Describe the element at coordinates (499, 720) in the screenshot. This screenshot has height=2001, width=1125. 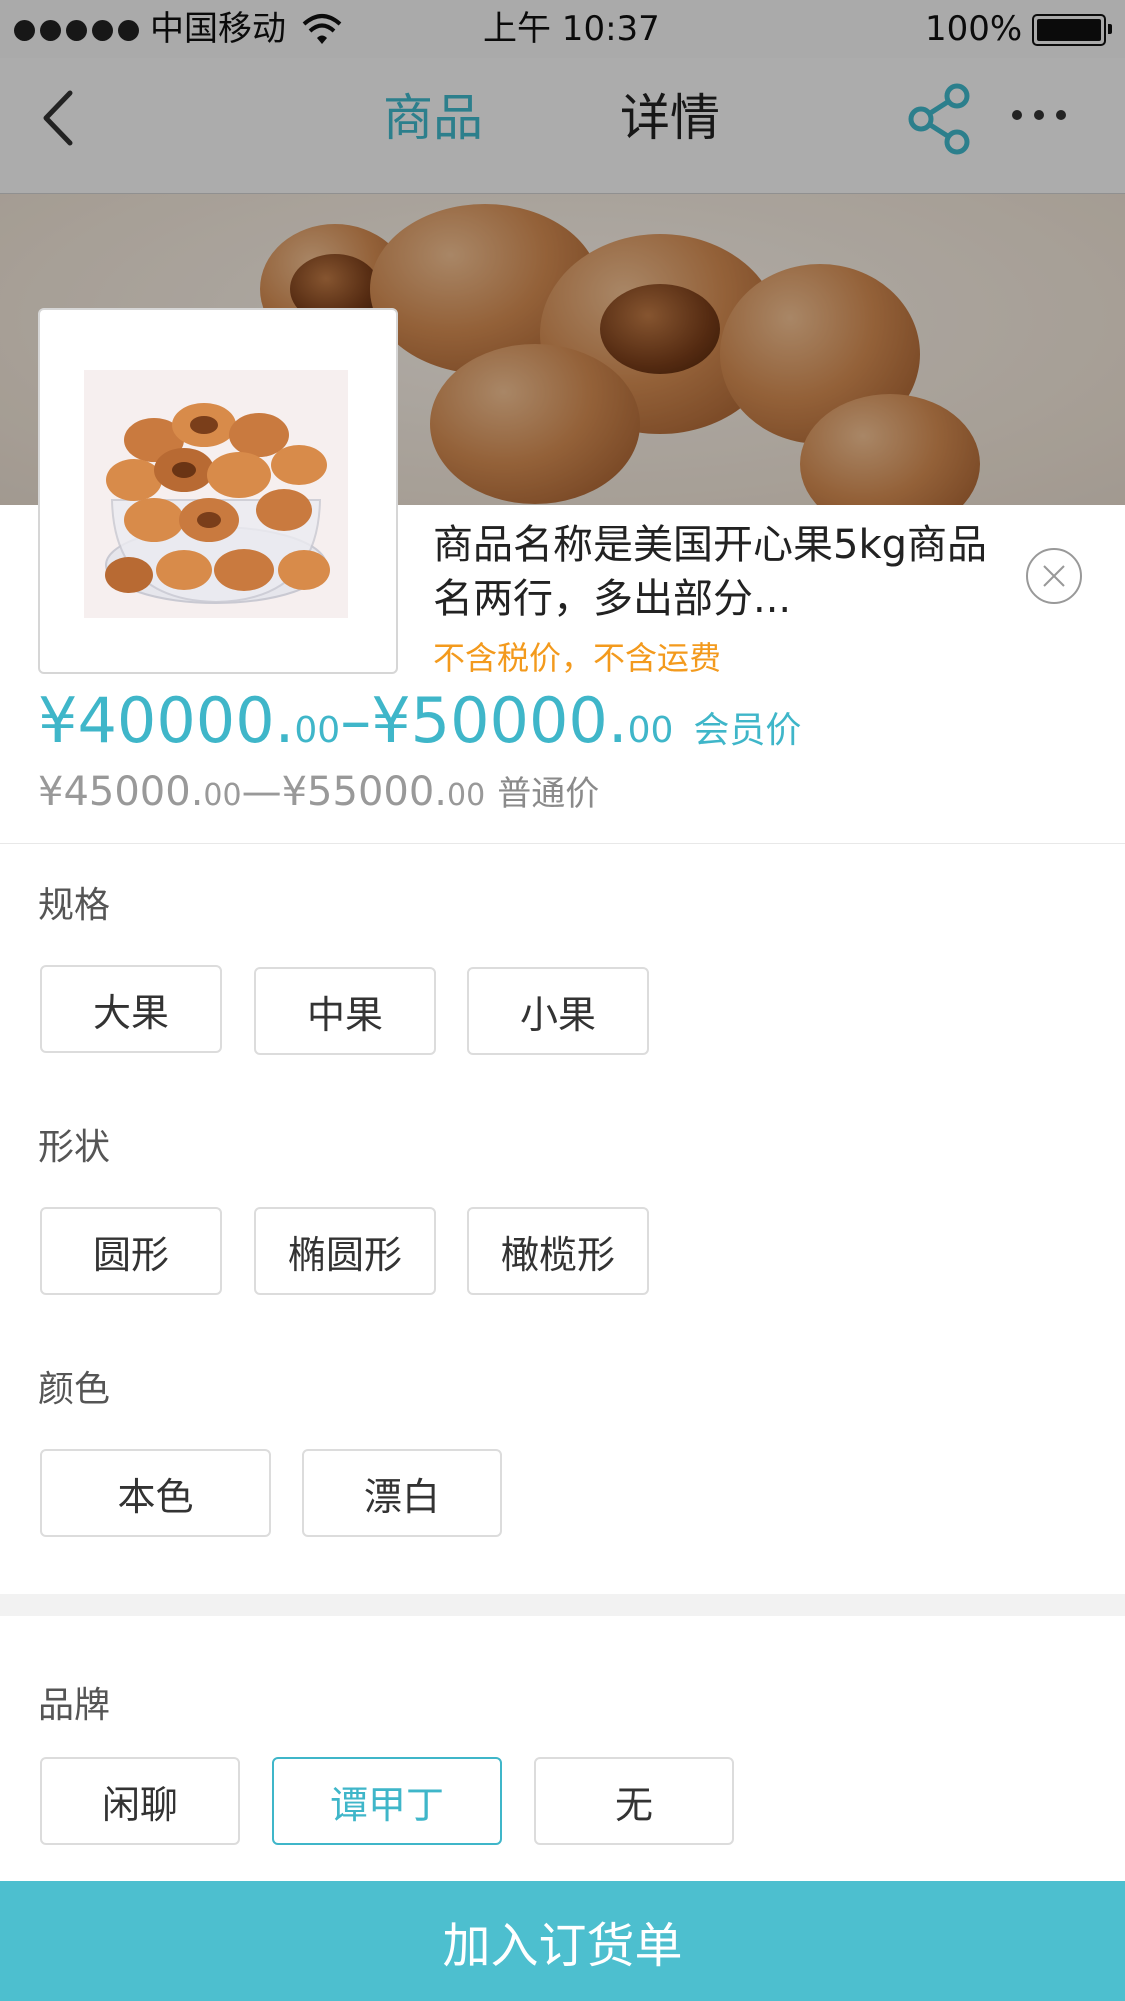
I see `member-price-max: ¥50000.` at that location.